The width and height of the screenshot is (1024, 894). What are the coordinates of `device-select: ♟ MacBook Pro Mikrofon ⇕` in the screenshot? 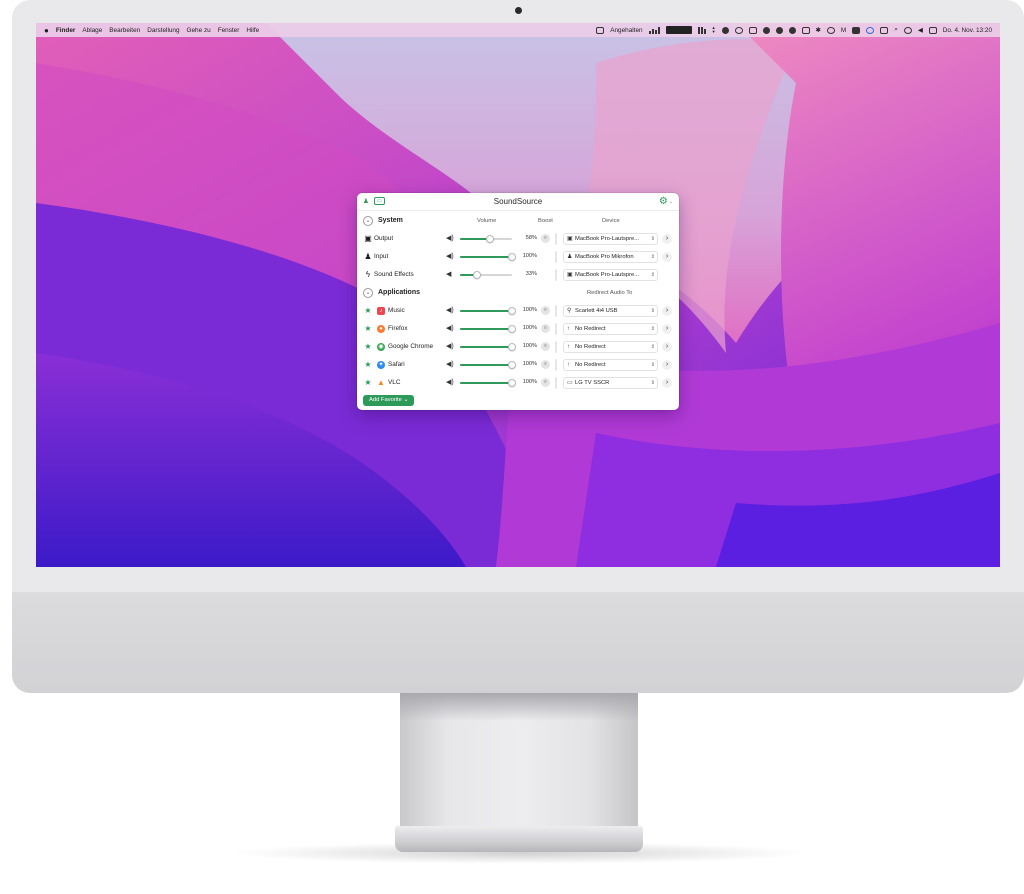 It's located at (610, 257).